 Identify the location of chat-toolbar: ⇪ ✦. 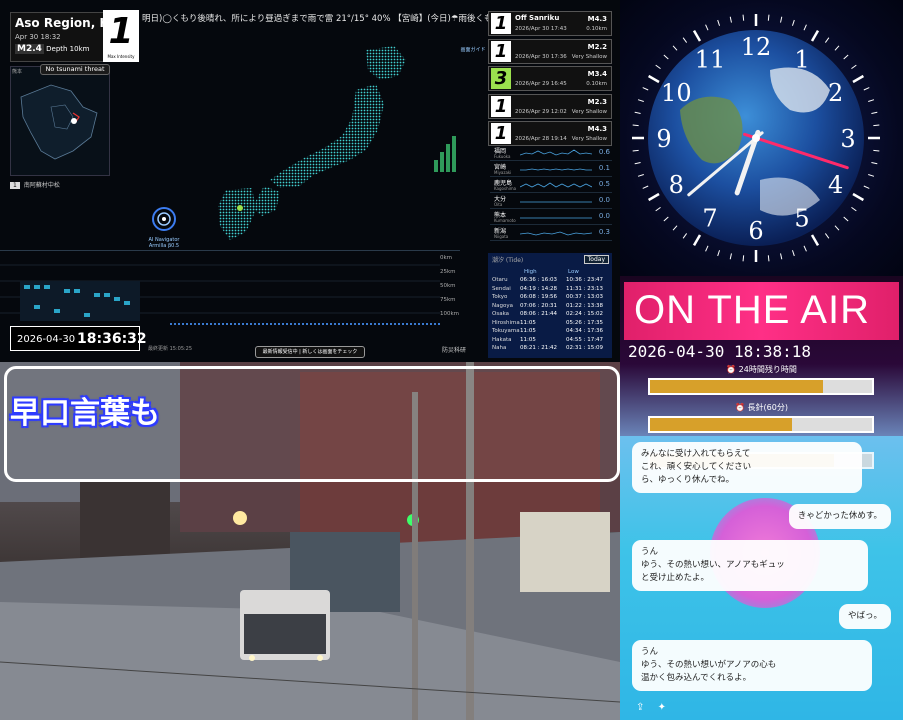
(651, 707).